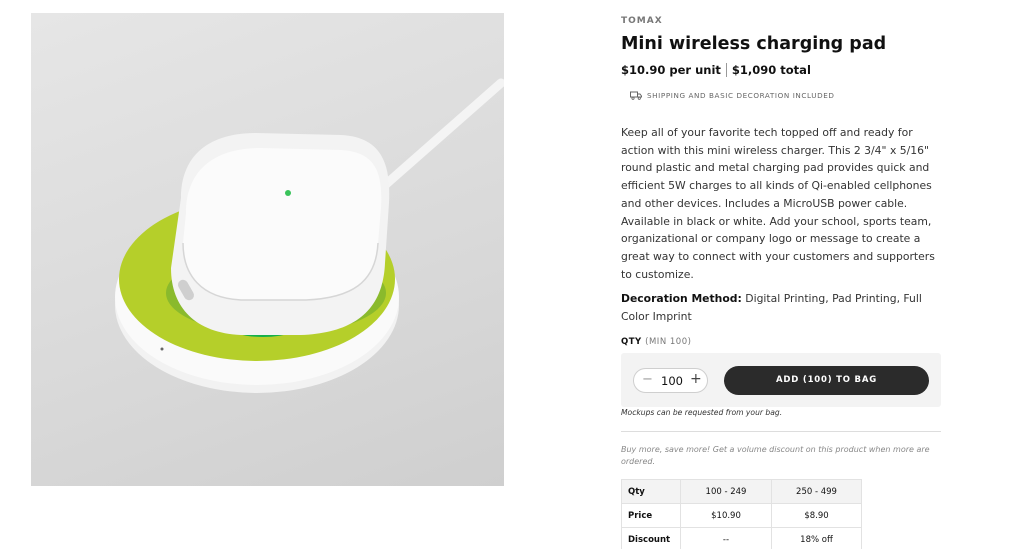 This screenshot has width=1024, height=549. What do you see at coordinates (826, 380) in the screenshot?
I see `add-to-bag-button: ADD (100) TO BAG` at bounding box center [826, 380].